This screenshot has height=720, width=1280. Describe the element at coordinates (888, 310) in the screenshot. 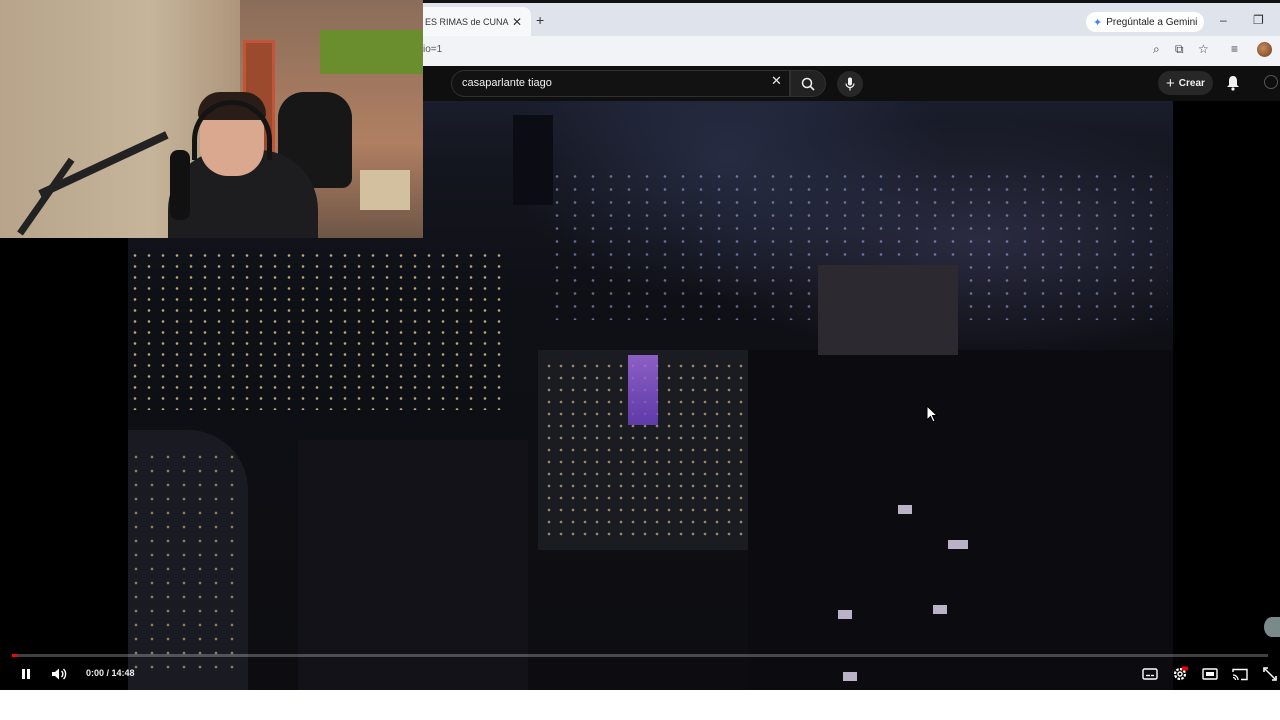

I see `rooftop-block` at that location.